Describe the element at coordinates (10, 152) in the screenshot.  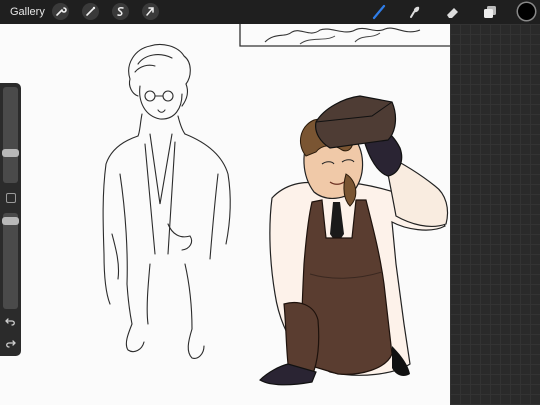
I see `brush-size-thumb` at that location.